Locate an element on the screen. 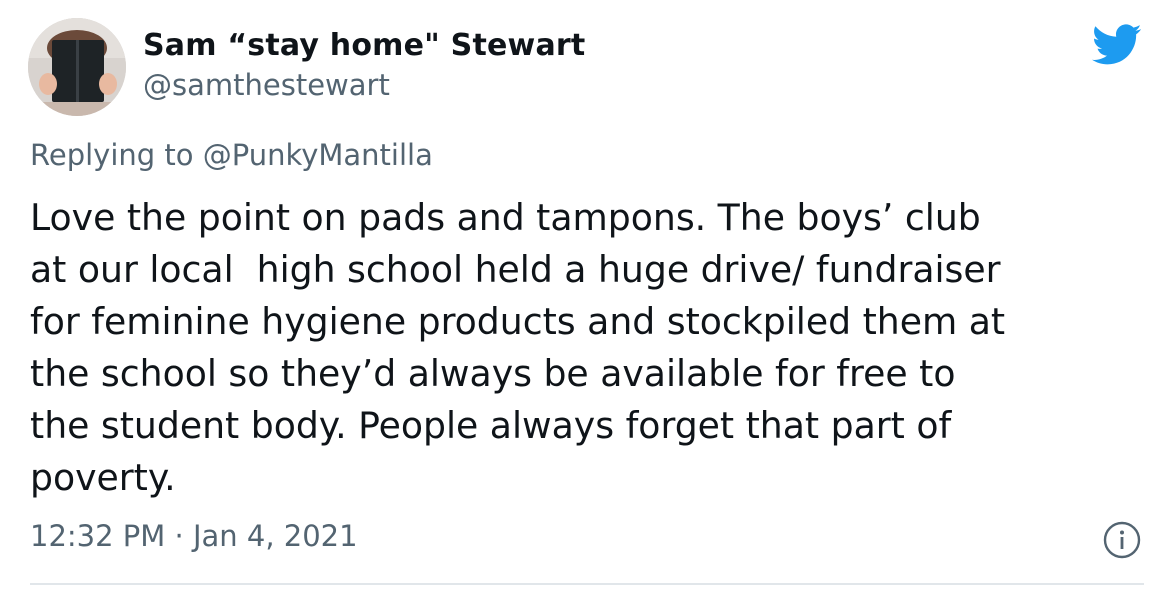 The height and width of the screenshot is (594, 1168). twitter-bird-icon is located at coordinates (1117, 45).